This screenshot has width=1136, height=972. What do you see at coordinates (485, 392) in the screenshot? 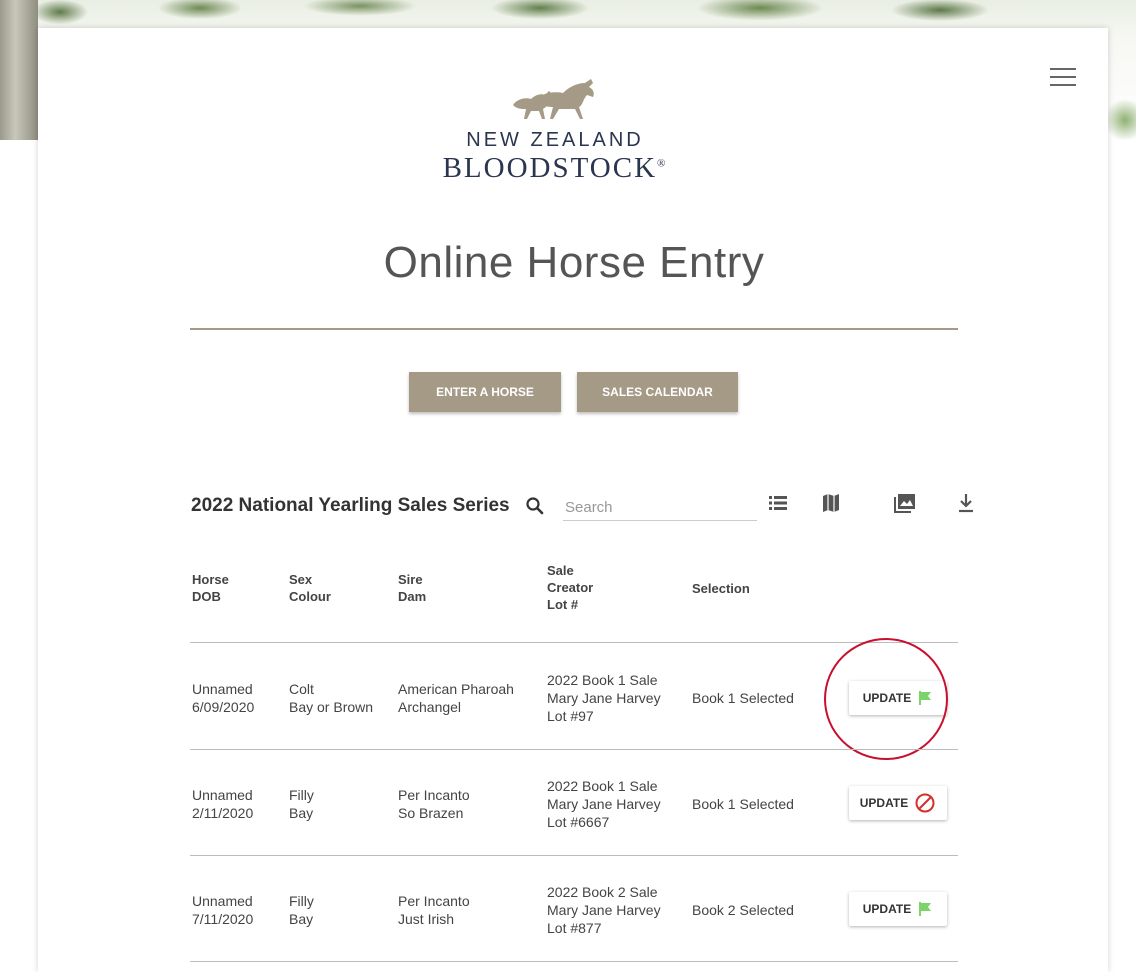
I see `enter-horse-button: ENTER A HORSE` at bounding box center [485, 392].